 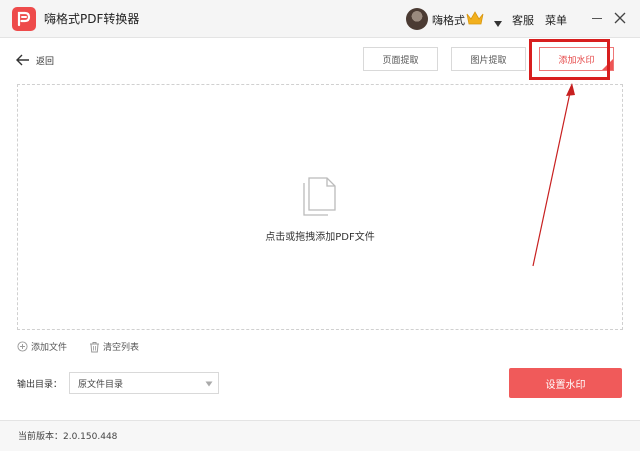 What do you see at coordinates (556, 20) in the screenshot?
I see `menu-link: 菜单` at bounding box center [556, 20].